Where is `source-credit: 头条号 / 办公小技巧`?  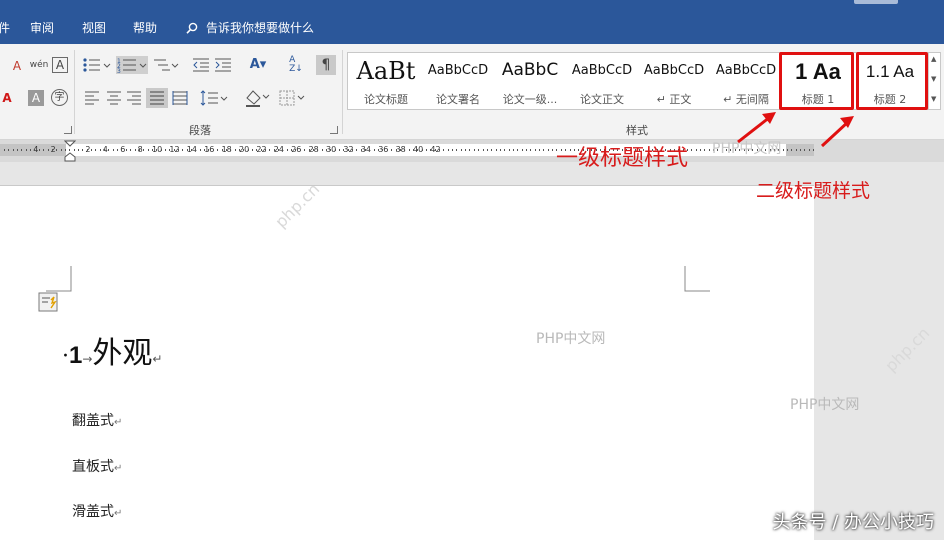
source-credit: 头条号 / 办公小技巧 is located at coordinates (853, 522).